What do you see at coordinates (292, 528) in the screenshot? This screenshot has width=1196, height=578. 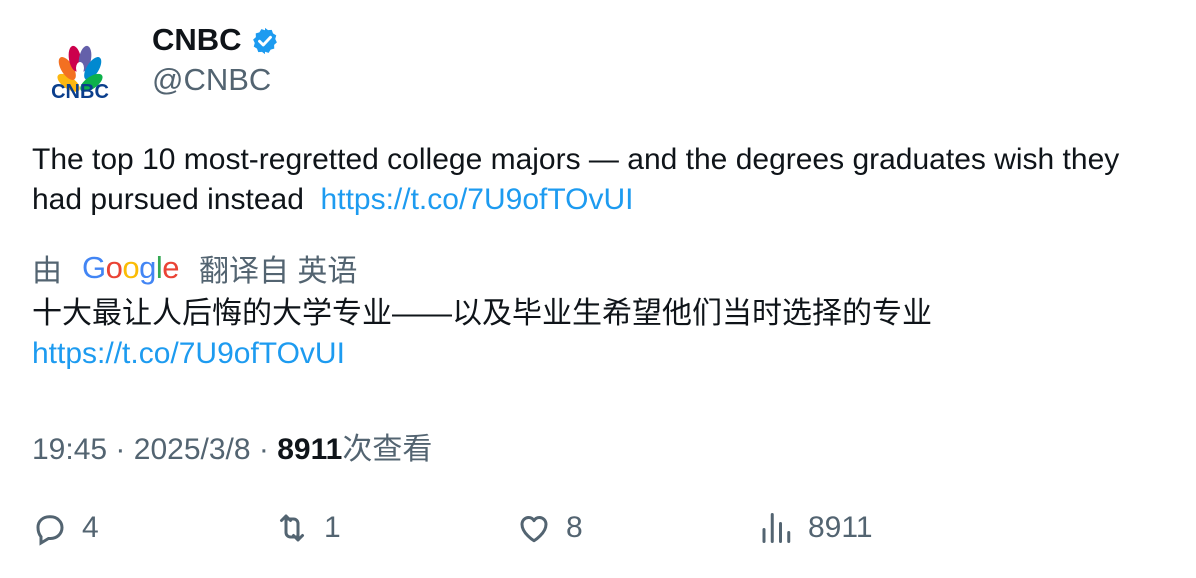 I see `retweet-icon` at bounding box center [292, 528].